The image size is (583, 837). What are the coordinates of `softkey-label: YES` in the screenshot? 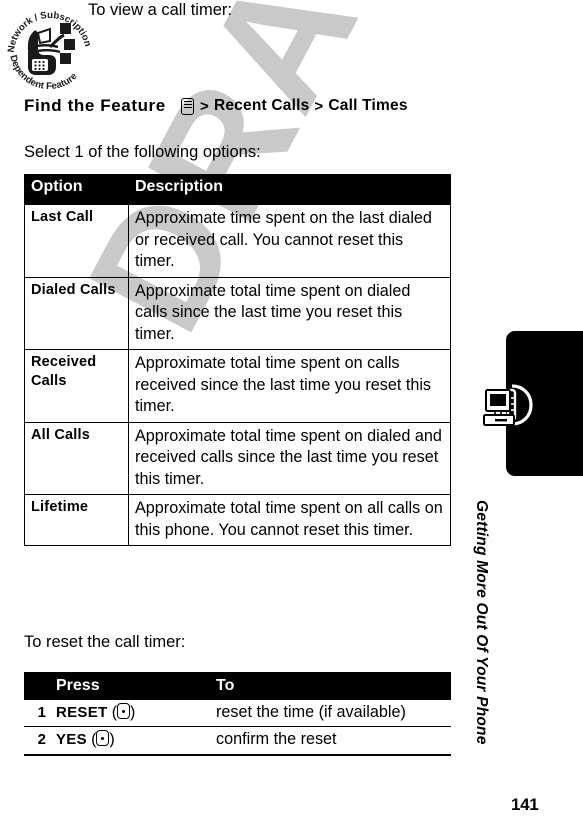 It's located at (71, 739).